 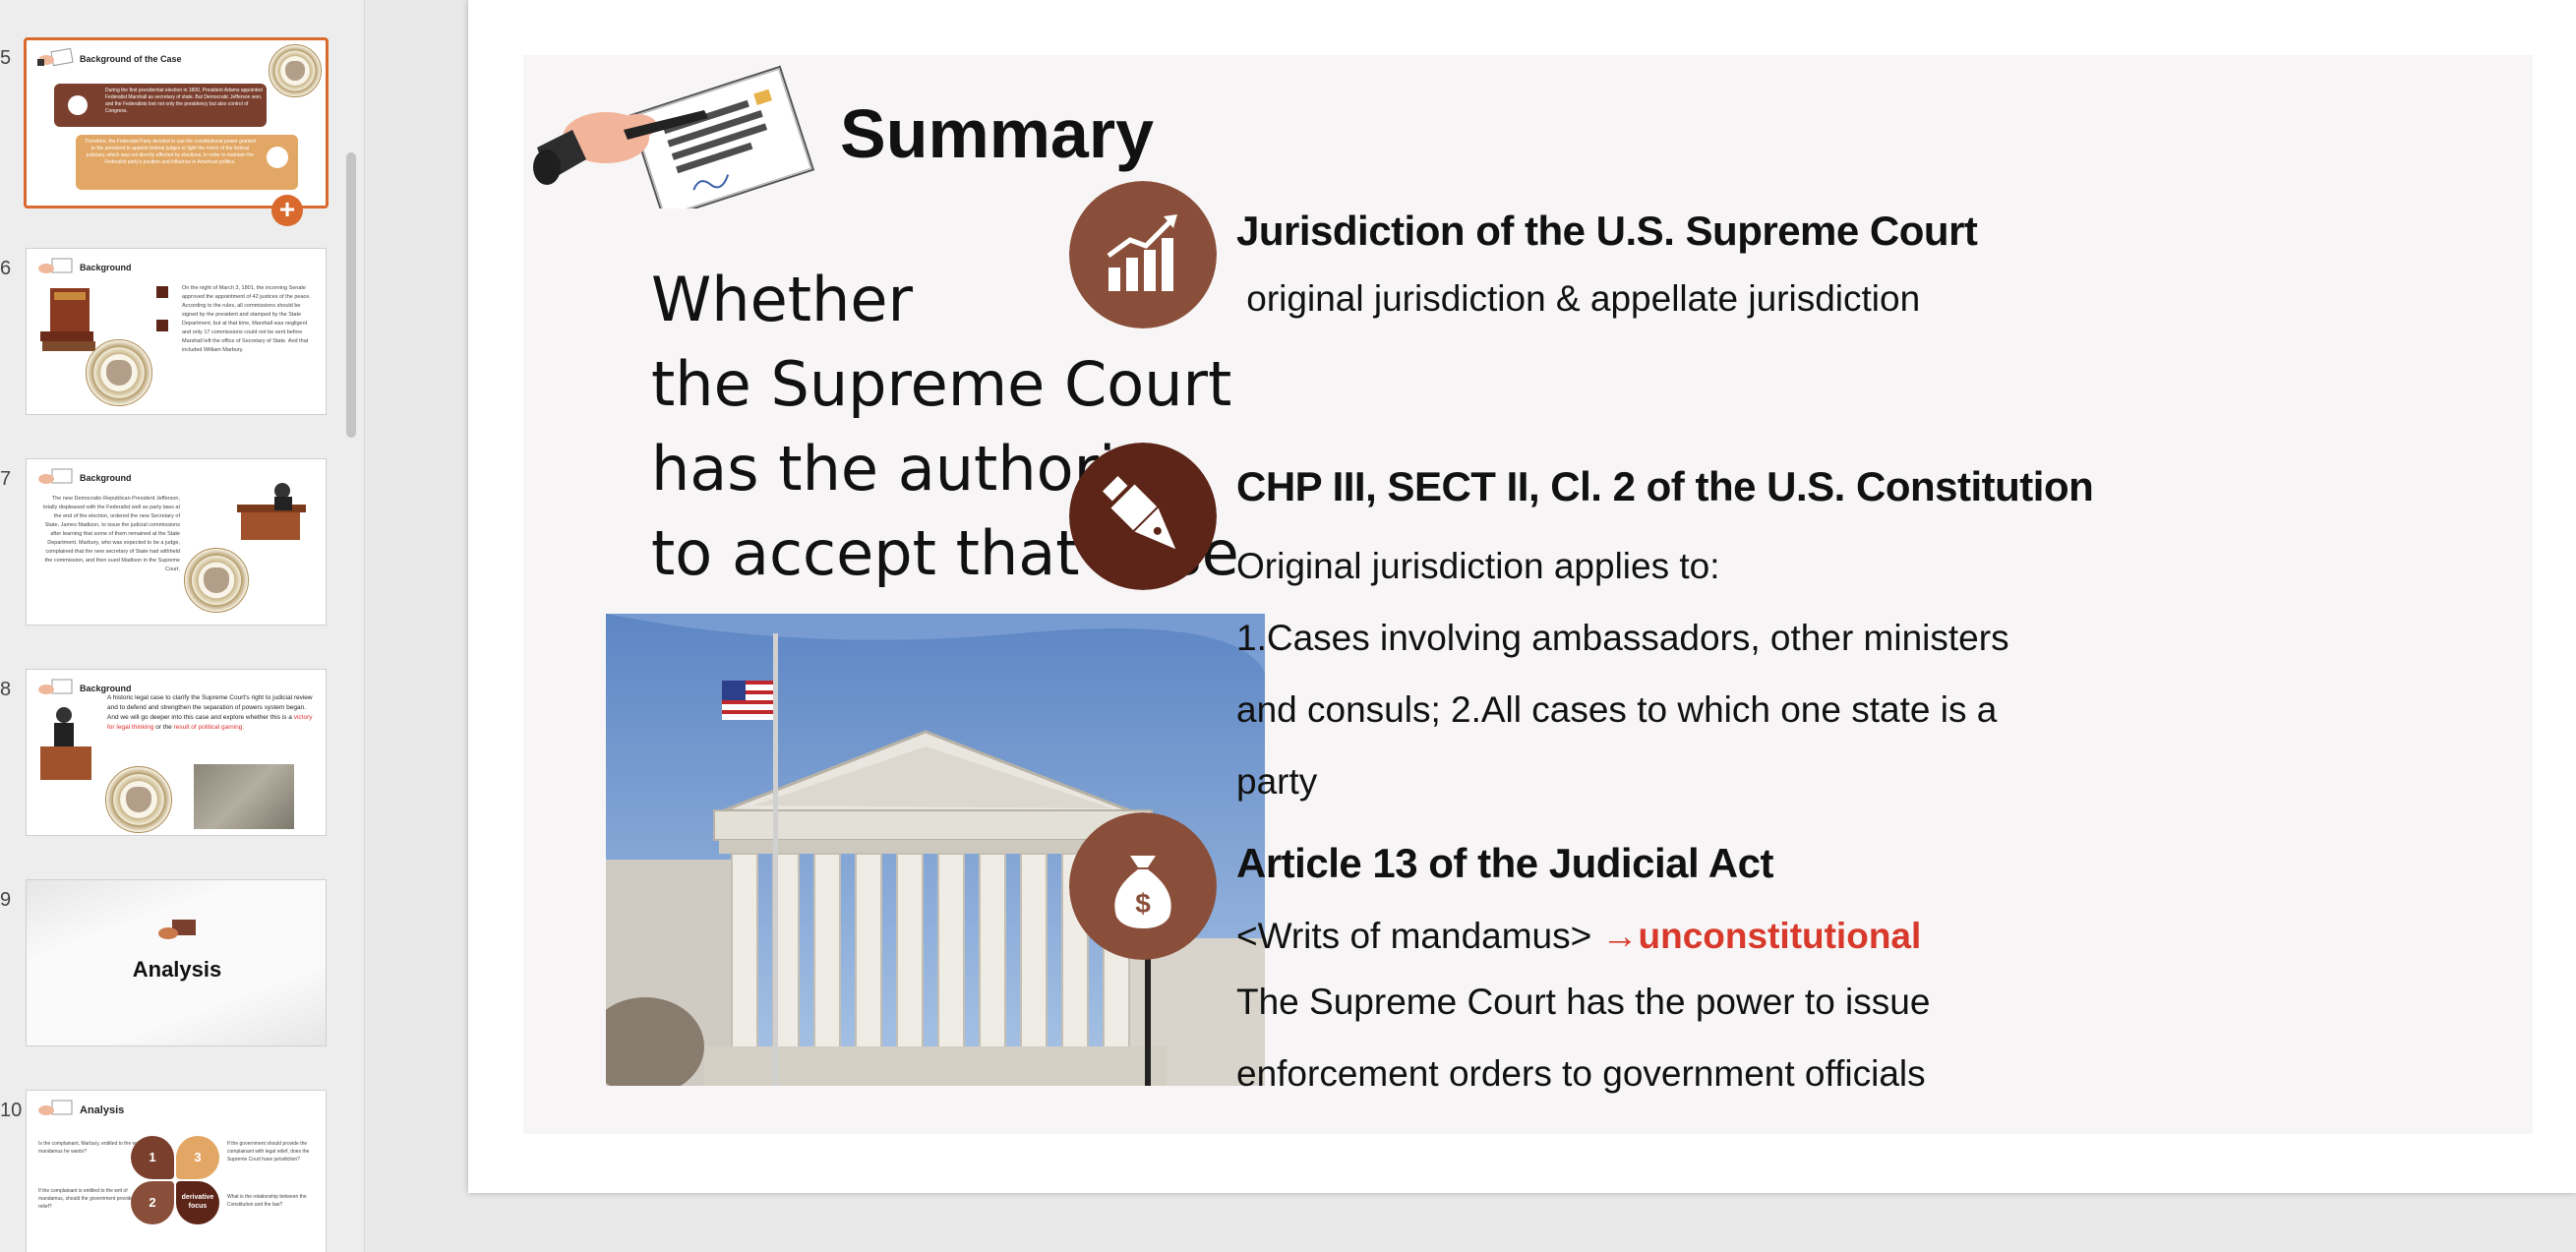 What do you see at coordinates (674, 137) in the screenshot?
I see `hand-signing-document-icon` at bounding box center [674, 137].